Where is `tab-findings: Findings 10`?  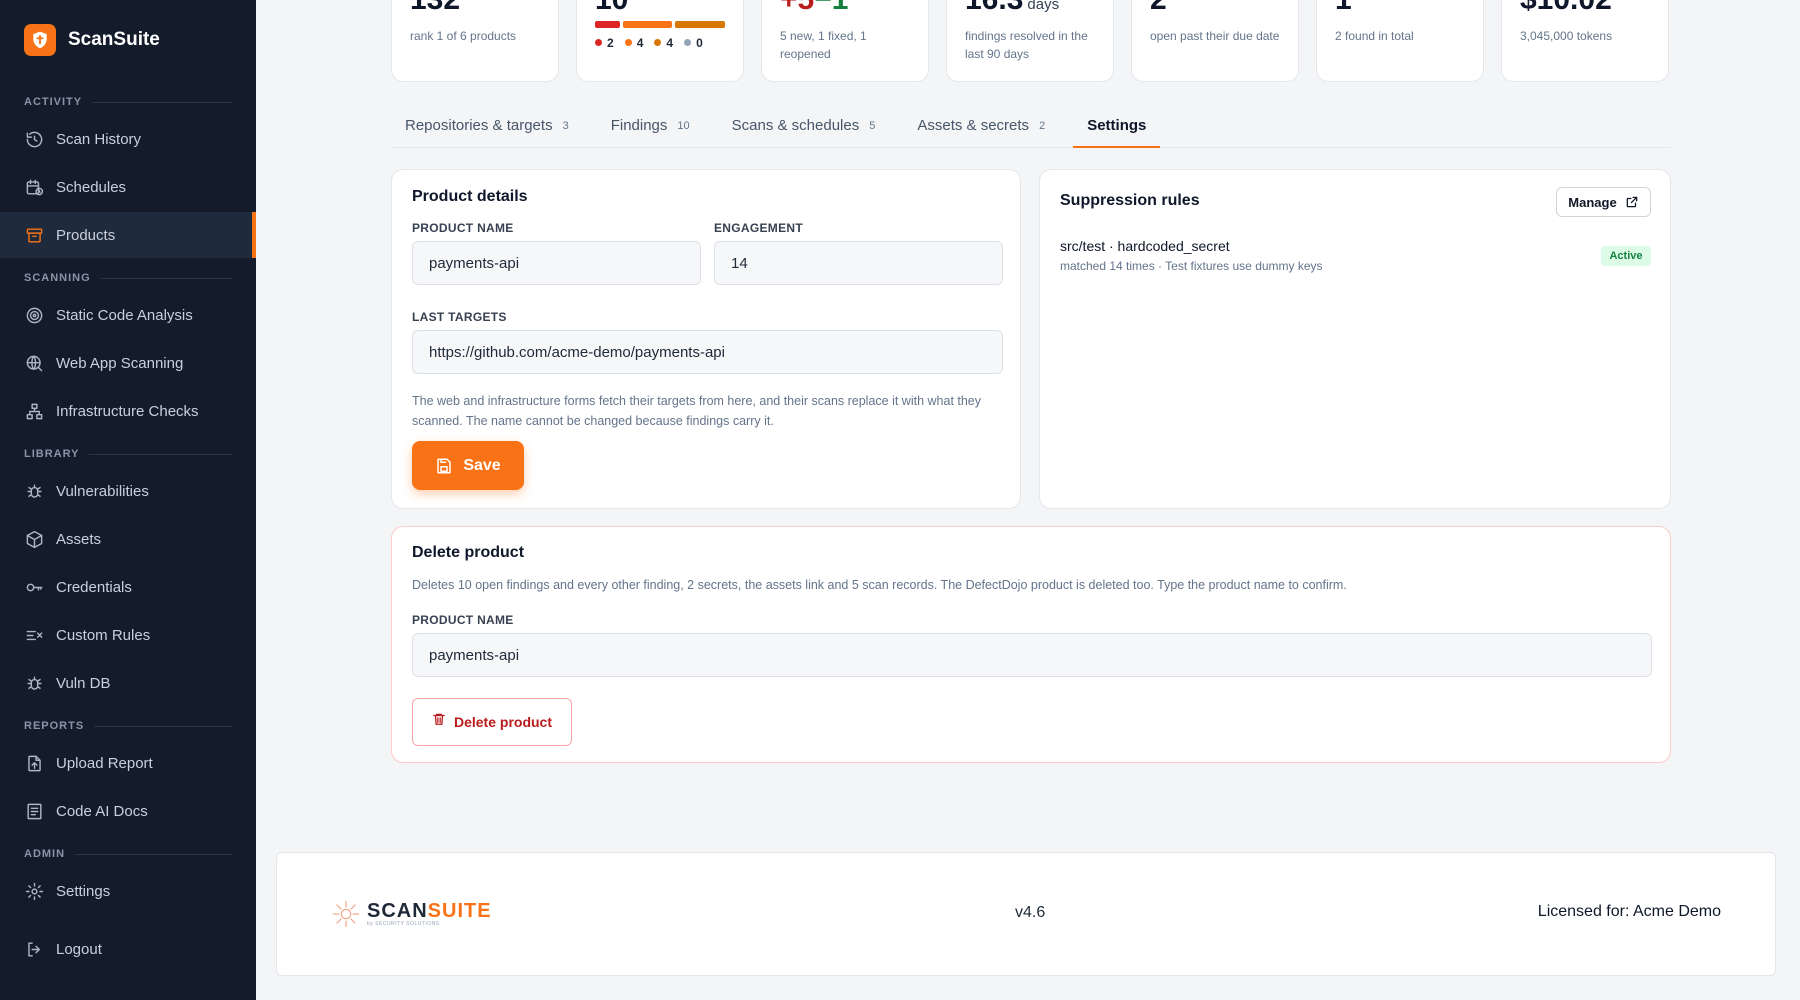 tab-findings: Findings 10 is located at coordinates (650, 128).